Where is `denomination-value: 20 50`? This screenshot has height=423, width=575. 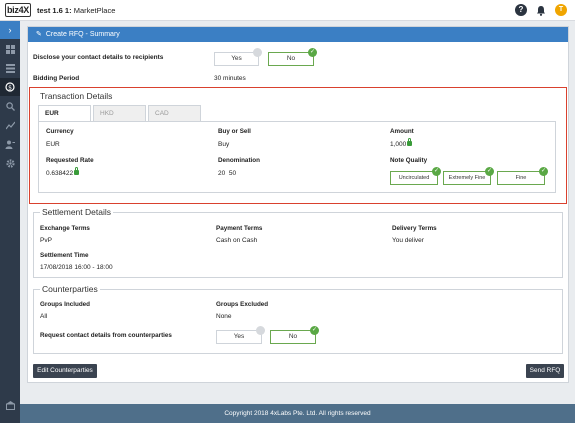 denomination-value: 20 50 is located at coordinates (227, 173).